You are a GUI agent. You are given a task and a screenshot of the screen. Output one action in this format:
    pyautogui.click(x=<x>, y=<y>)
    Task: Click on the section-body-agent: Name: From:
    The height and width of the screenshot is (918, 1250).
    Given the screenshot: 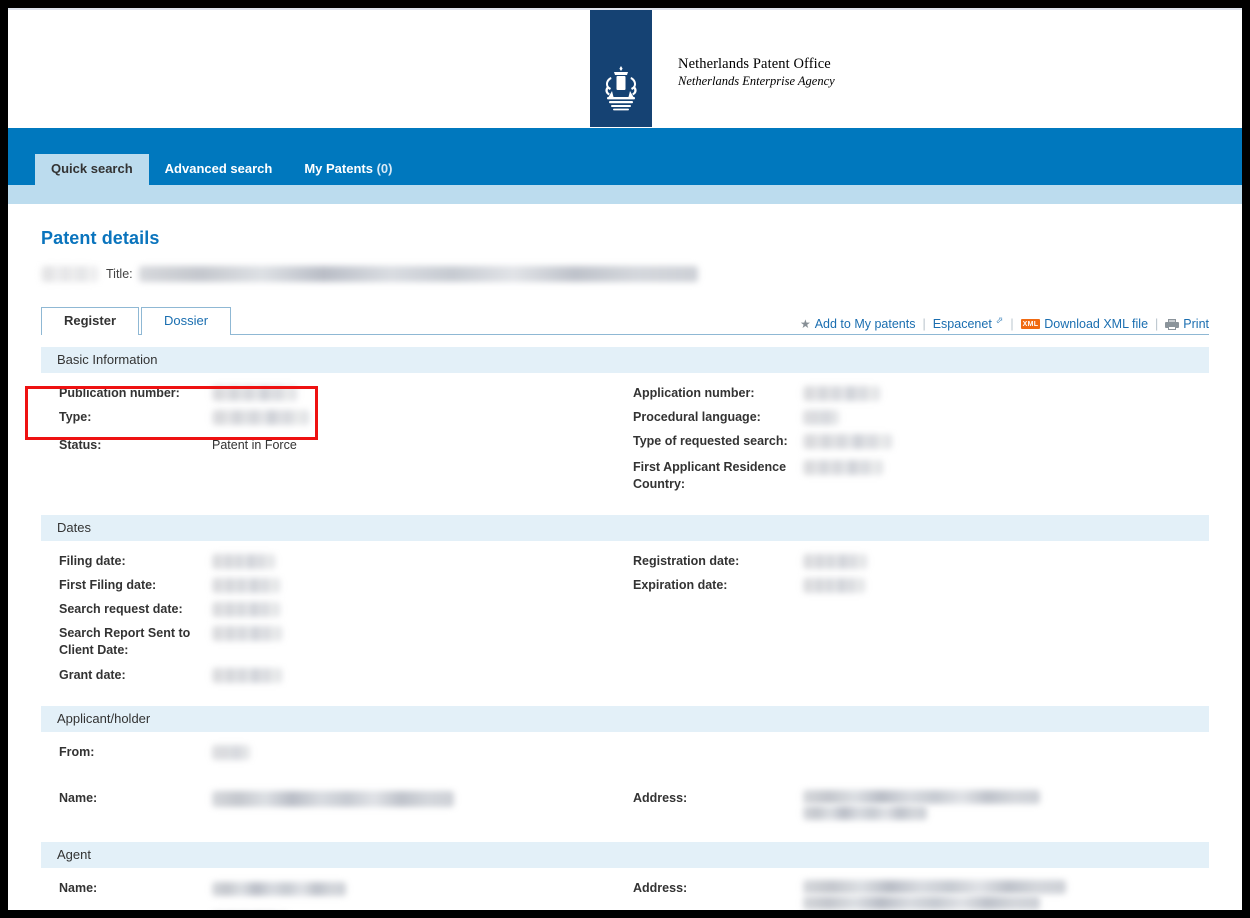 What is the action you would take?
    pyautogui.click(x=625, y=889)
    